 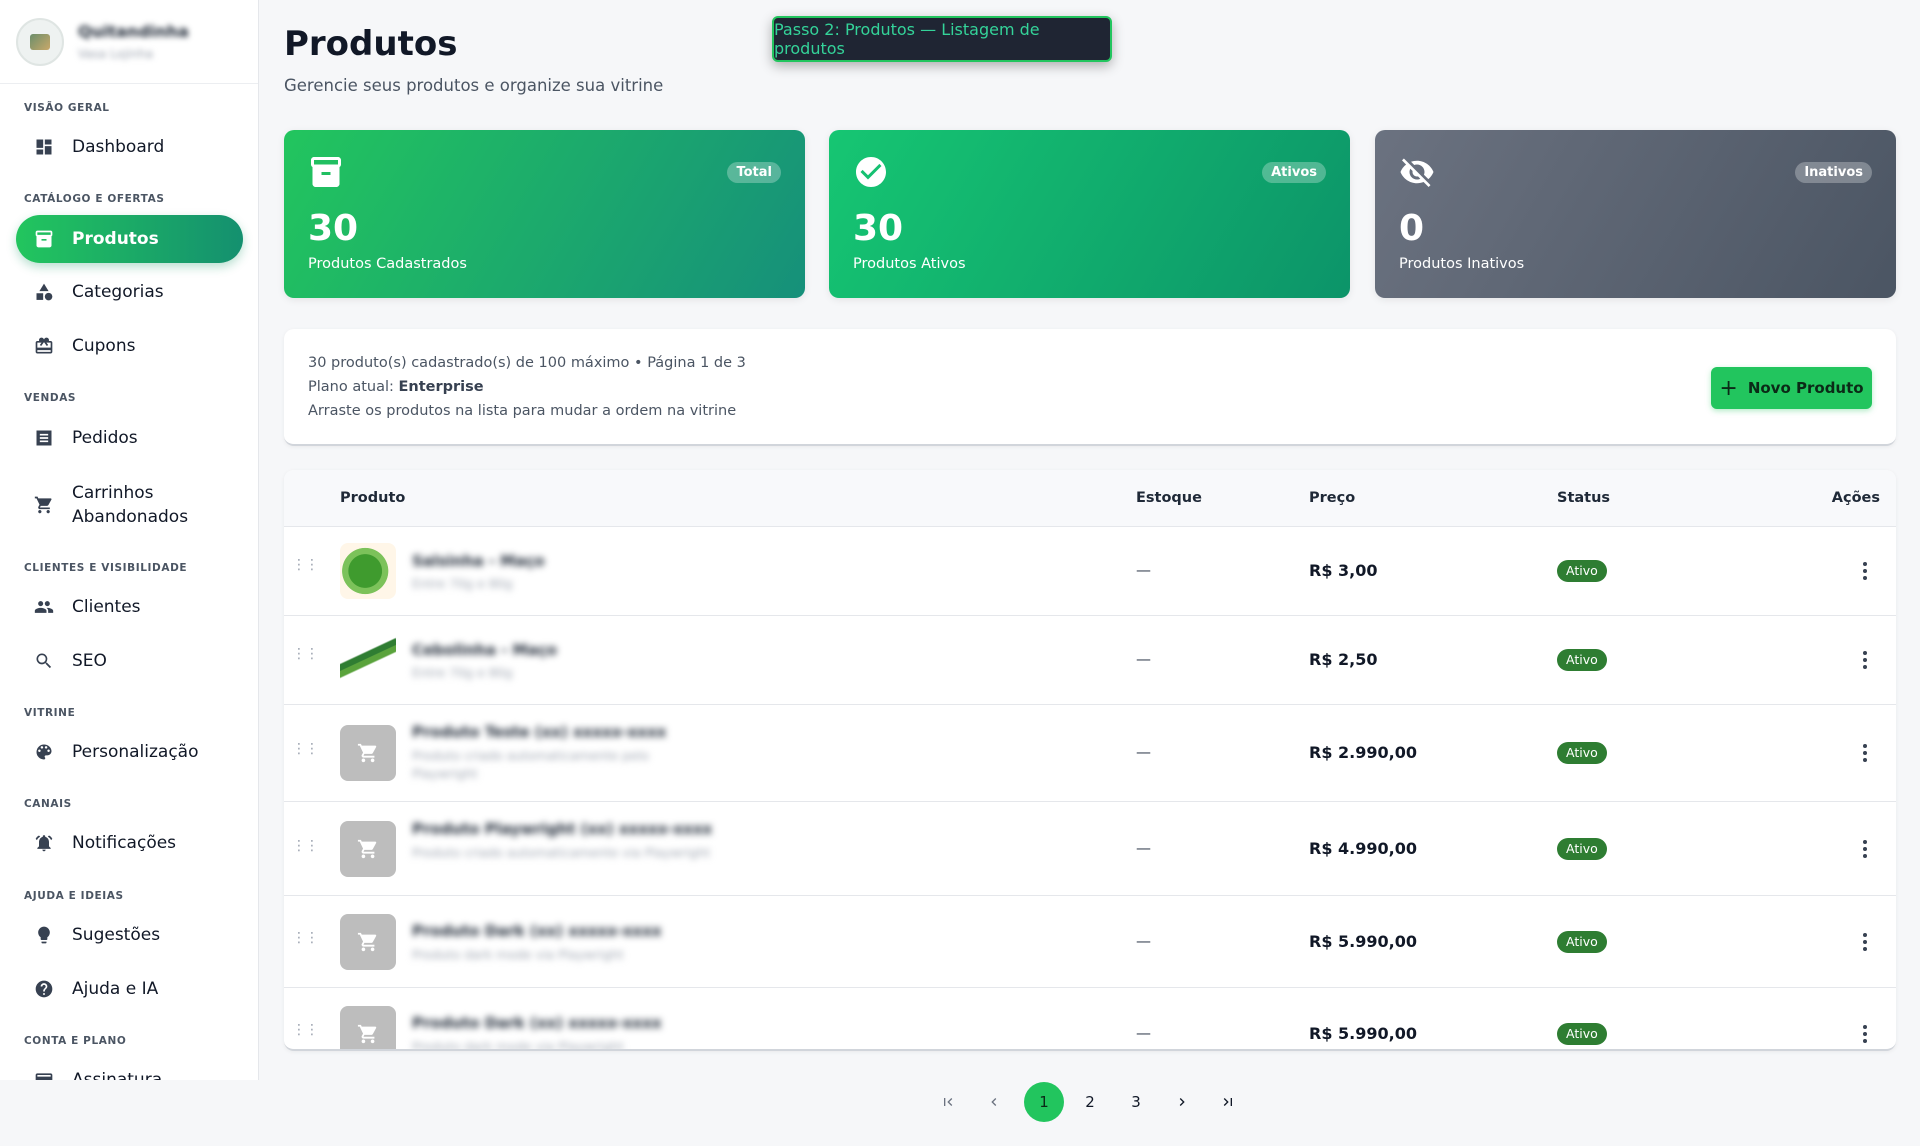 I want to click on previous-page-icon, so click(x=994, y=1102).